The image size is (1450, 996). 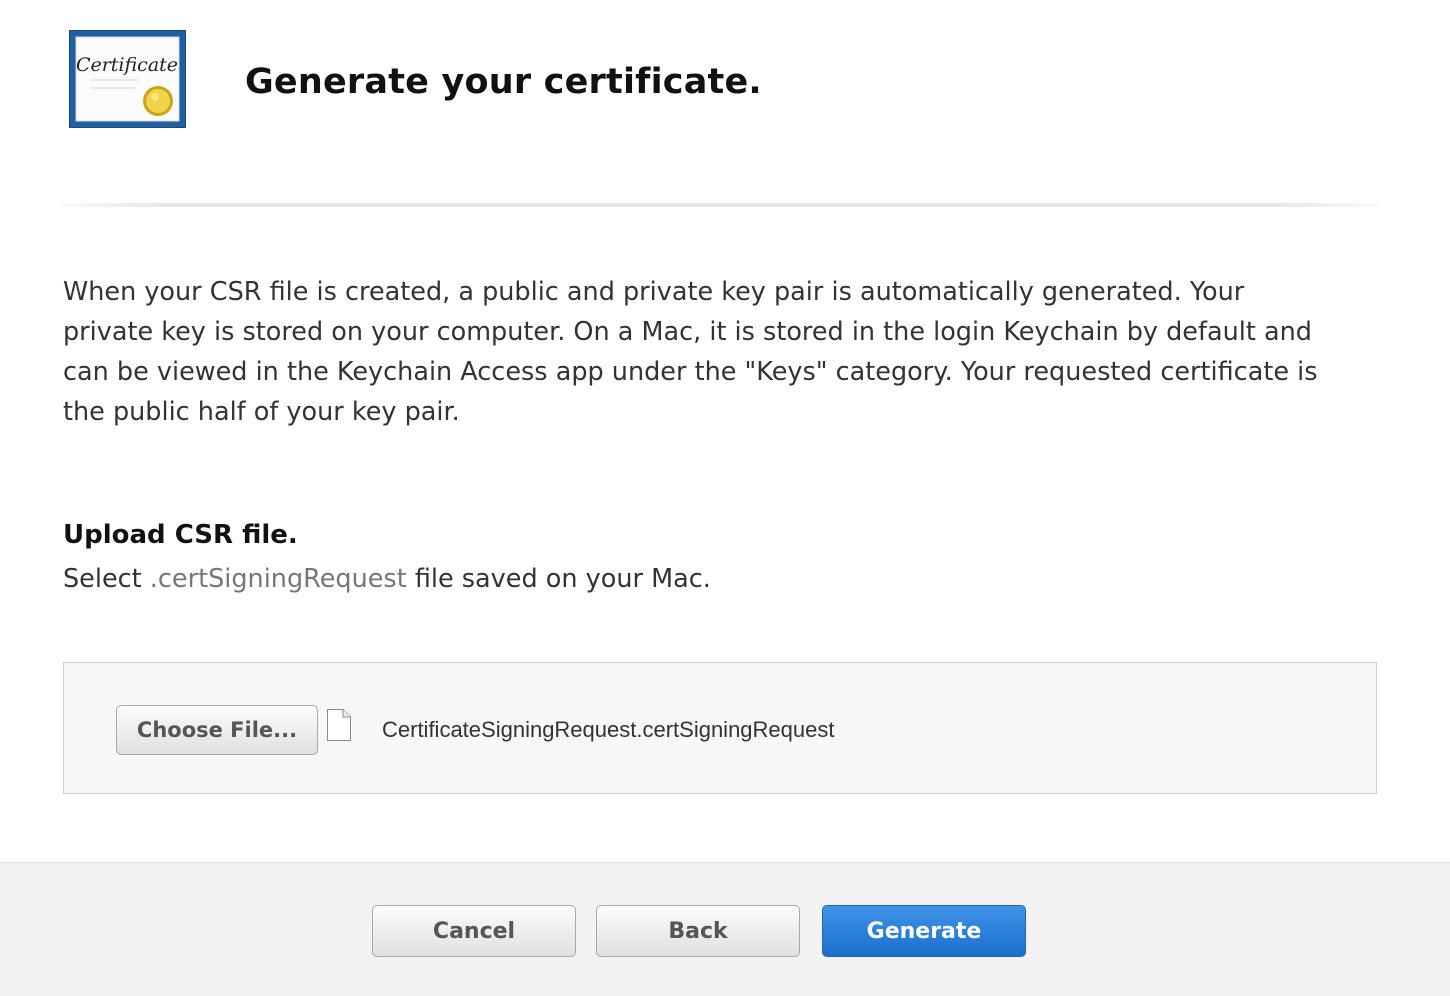 I want to click on cancel-button: Cancel, so click(x=474, y=931).